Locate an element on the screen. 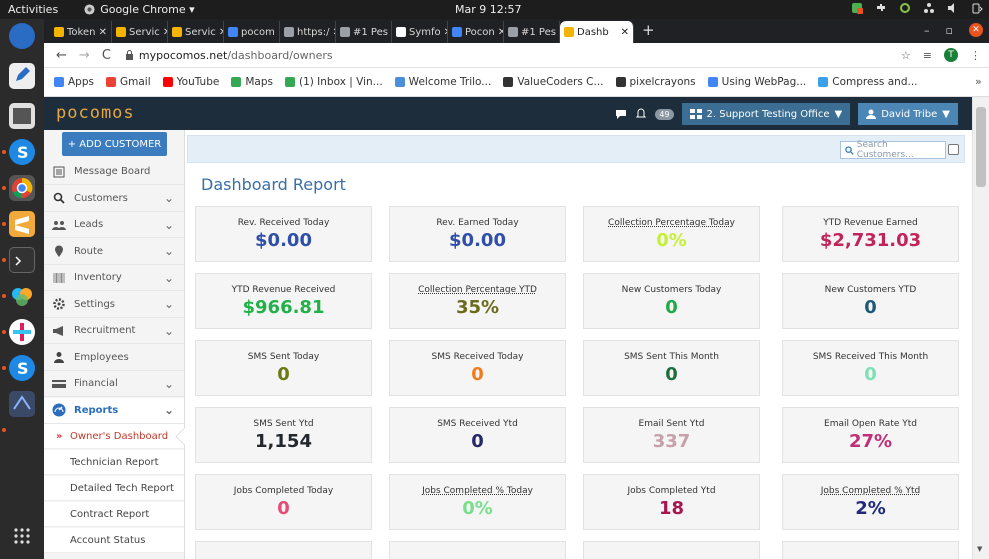  dock-thunderbird-icon is located at coordinates (22, 36).